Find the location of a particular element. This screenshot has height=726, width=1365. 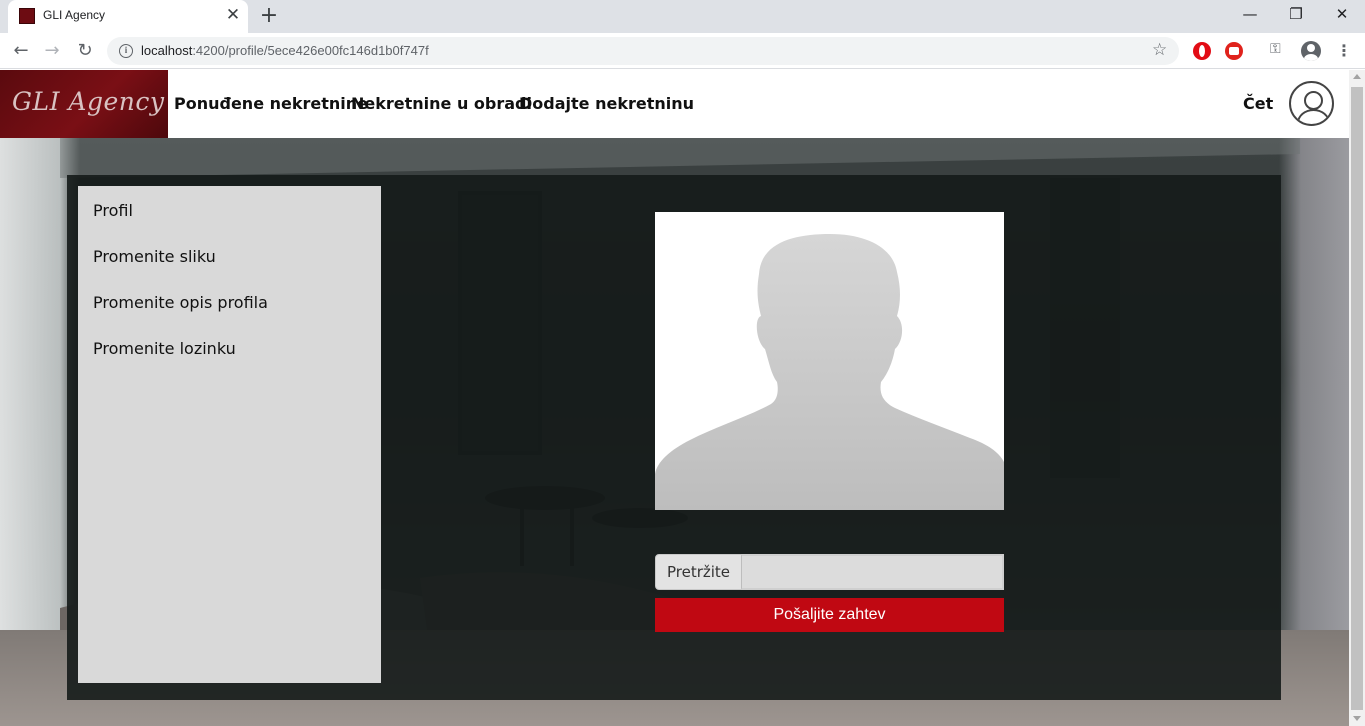

browser-tab: GLI Agency ✕ is located at coordinates (128, 16).